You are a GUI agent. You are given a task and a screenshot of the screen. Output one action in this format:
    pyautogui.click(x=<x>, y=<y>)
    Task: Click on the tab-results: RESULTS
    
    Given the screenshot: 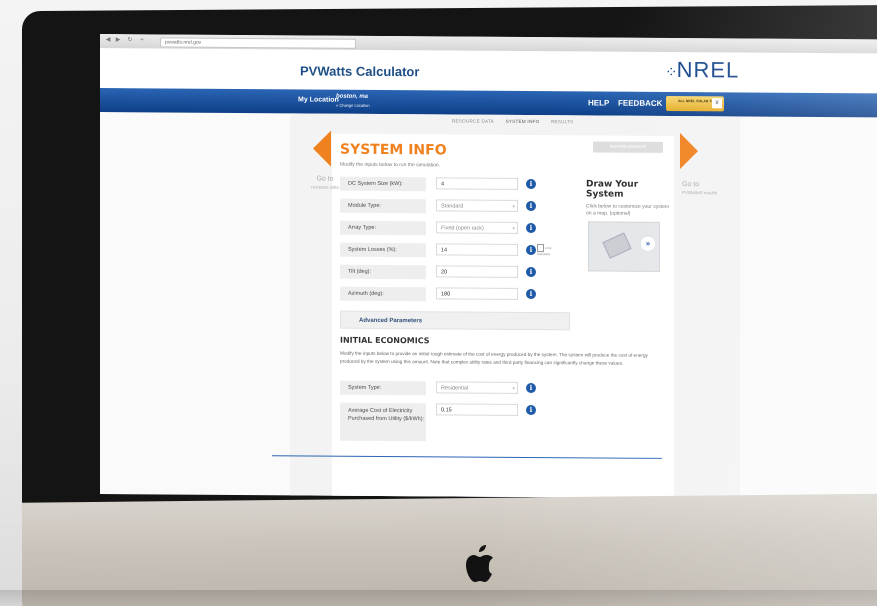 What is the action you would take?
    pyautogui.click(x=562, y=121)
    